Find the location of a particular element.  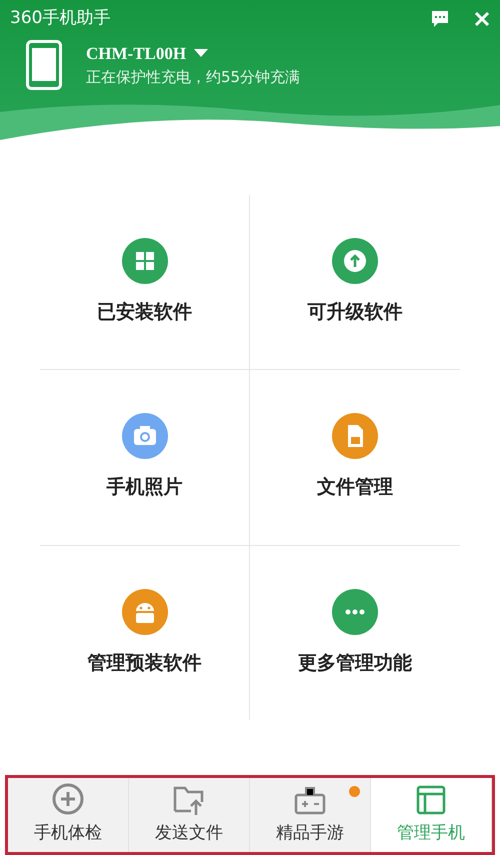

window-title: 360手机助手 is located at coordinates (60, 18).